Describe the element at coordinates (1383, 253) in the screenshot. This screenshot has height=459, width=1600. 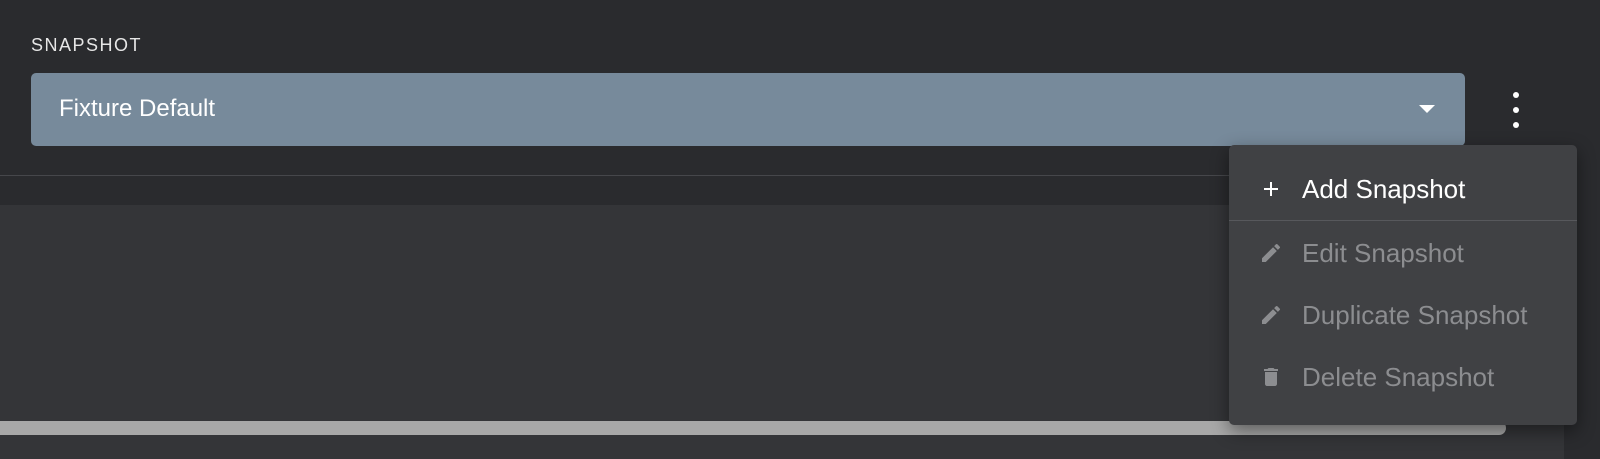
I see `menu-item-label: Edit Snapshot` at that location.